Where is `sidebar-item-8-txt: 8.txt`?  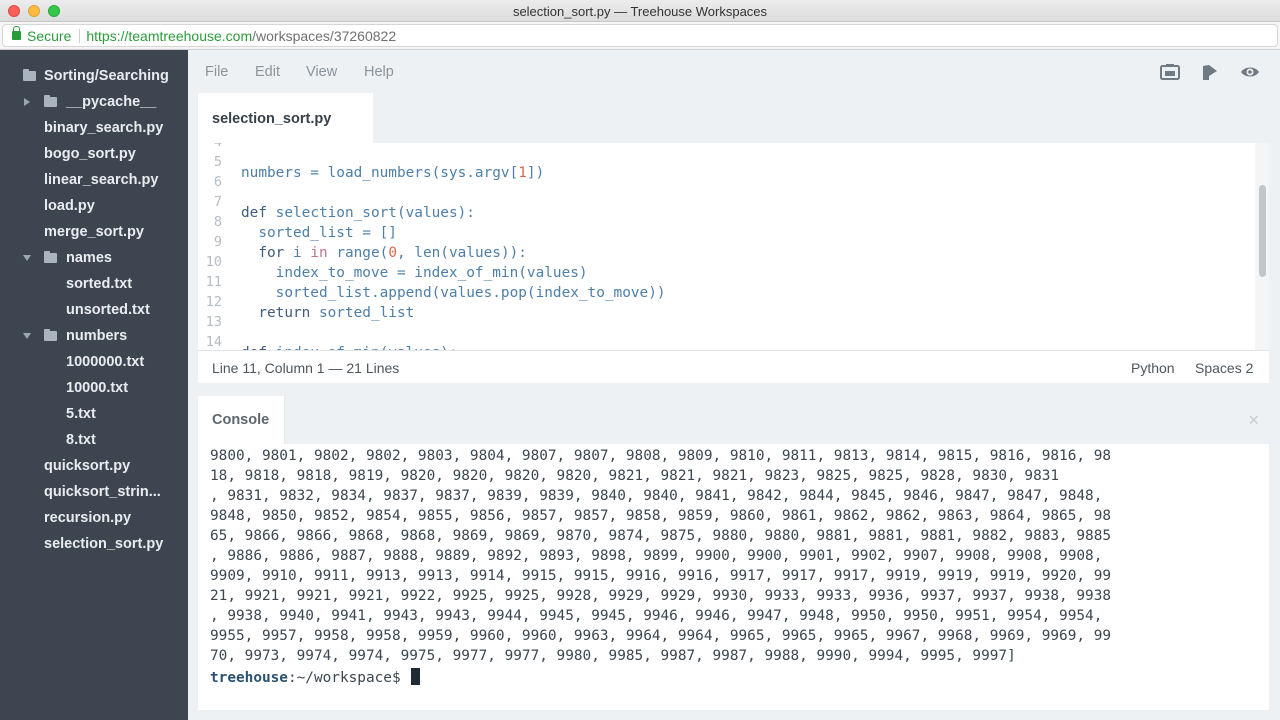 sidebar-item-8-txt: 8.txt is located at coordinates (94, 440).